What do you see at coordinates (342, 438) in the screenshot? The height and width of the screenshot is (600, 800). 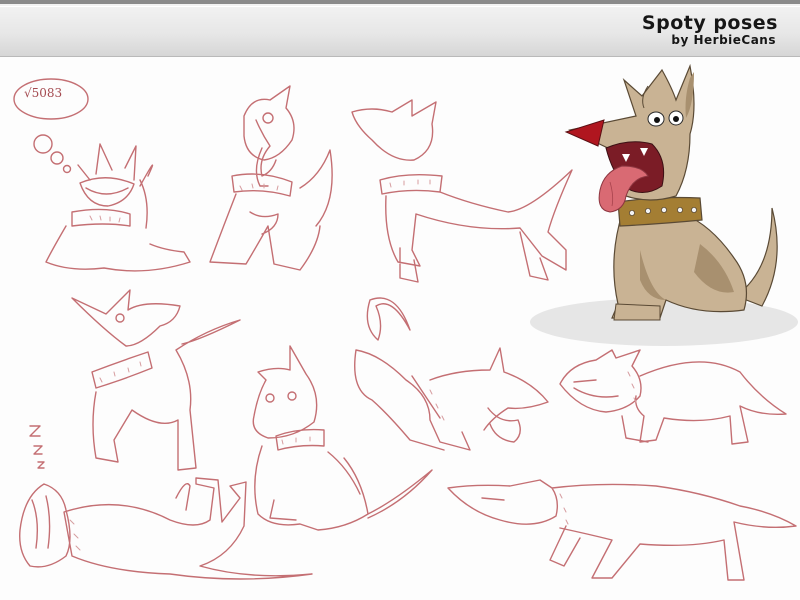 I see `pose-sitting-front` at bounding box center [342, 438].